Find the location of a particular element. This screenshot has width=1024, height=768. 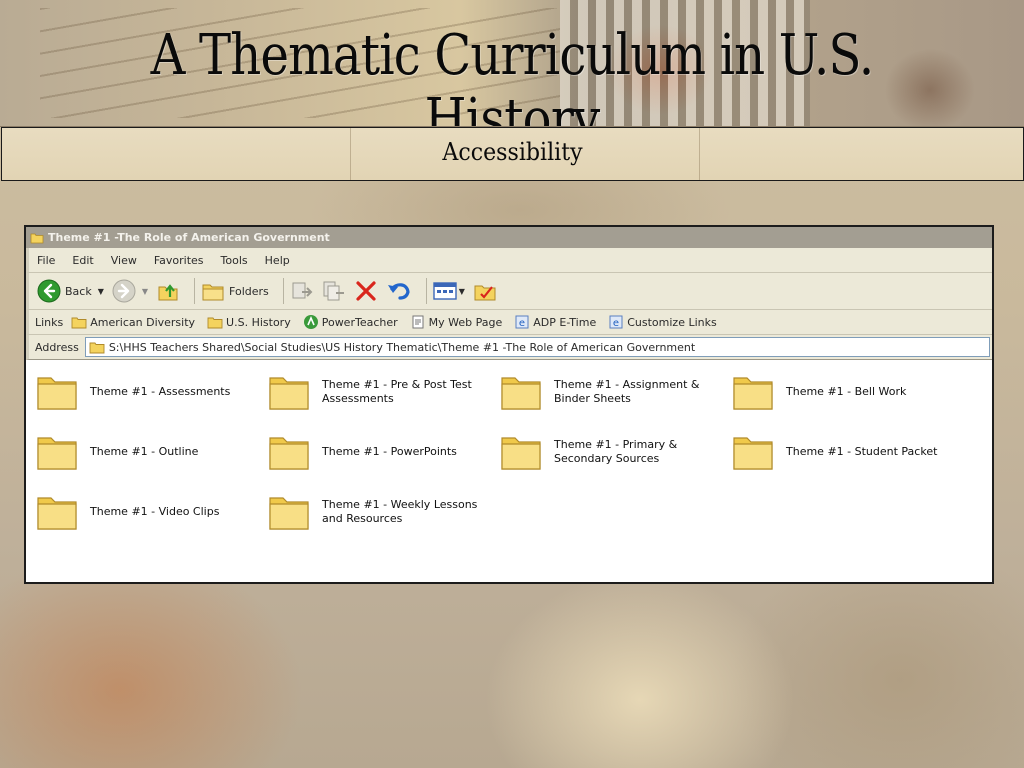

folder-item: Theme #1 - Video Clips is located at coordinates (141, 512).